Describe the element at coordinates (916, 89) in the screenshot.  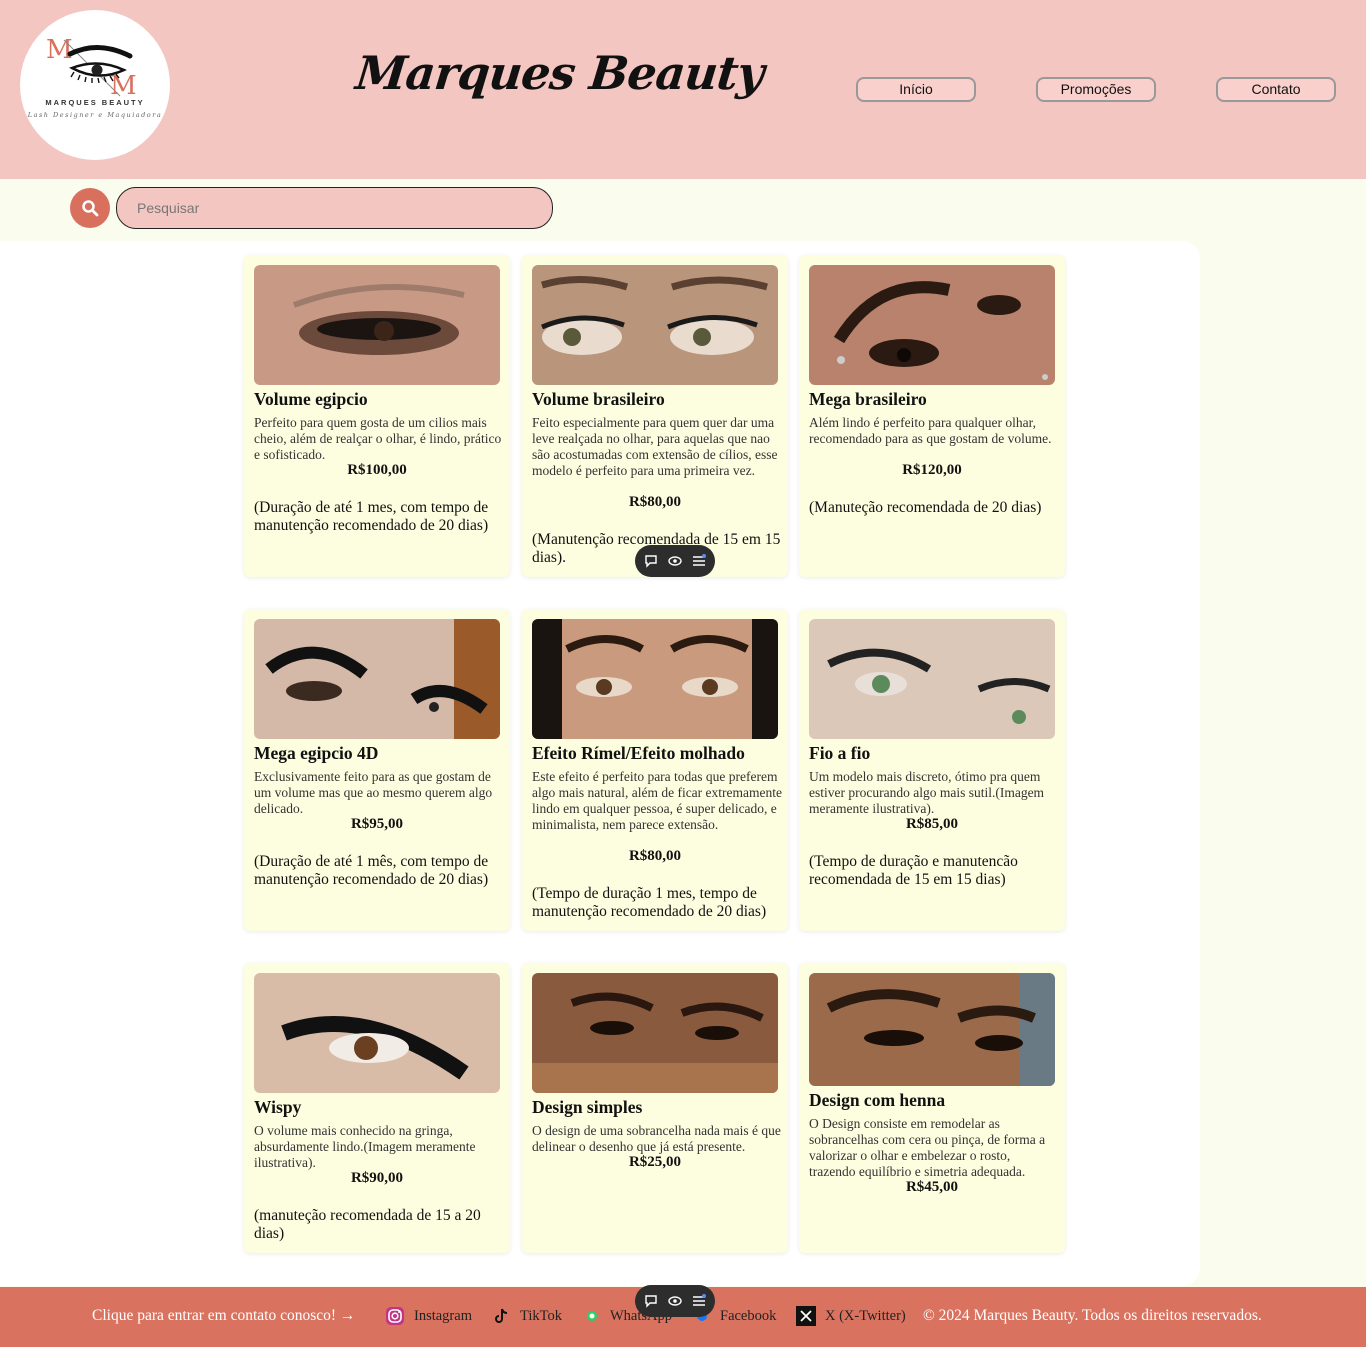
I see `nav-inicio-button: Início` at that location.